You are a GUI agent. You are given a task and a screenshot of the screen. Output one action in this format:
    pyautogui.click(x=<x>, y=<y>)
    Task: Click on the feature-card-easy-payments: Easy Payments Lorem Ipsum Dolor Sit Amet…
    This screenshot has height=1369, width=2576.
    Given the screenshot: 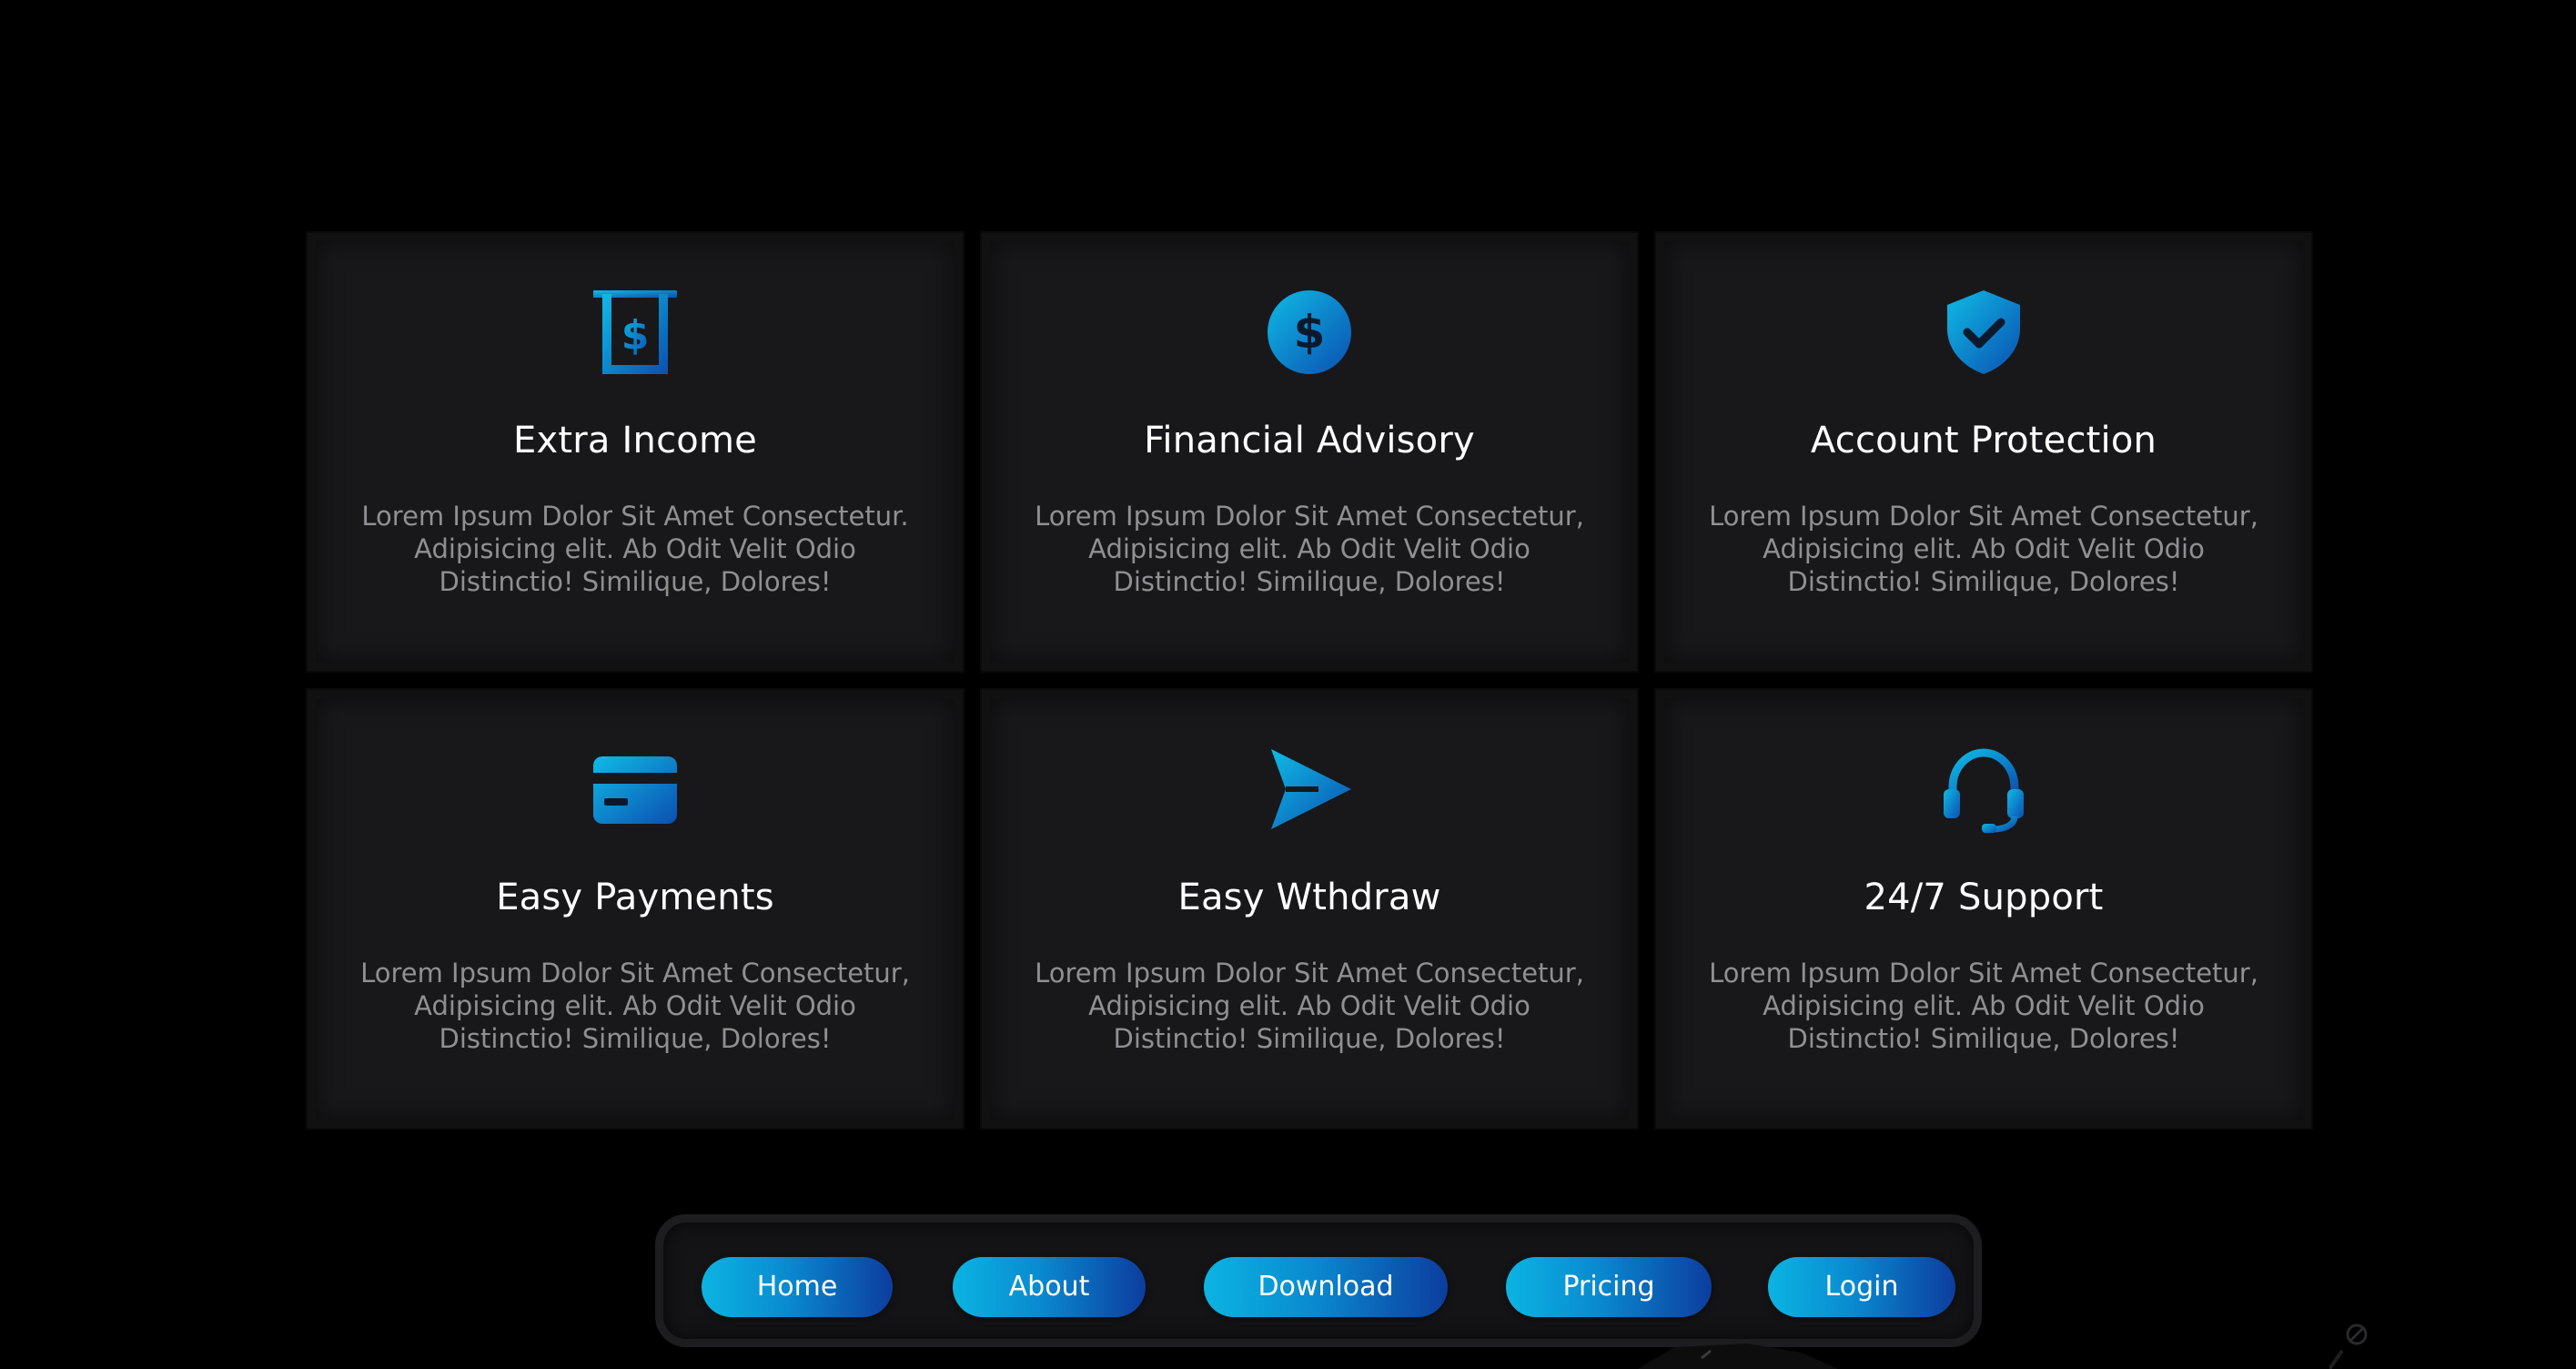 What is the action you would take?
    pyautogui.click(x=635, y=909)
    